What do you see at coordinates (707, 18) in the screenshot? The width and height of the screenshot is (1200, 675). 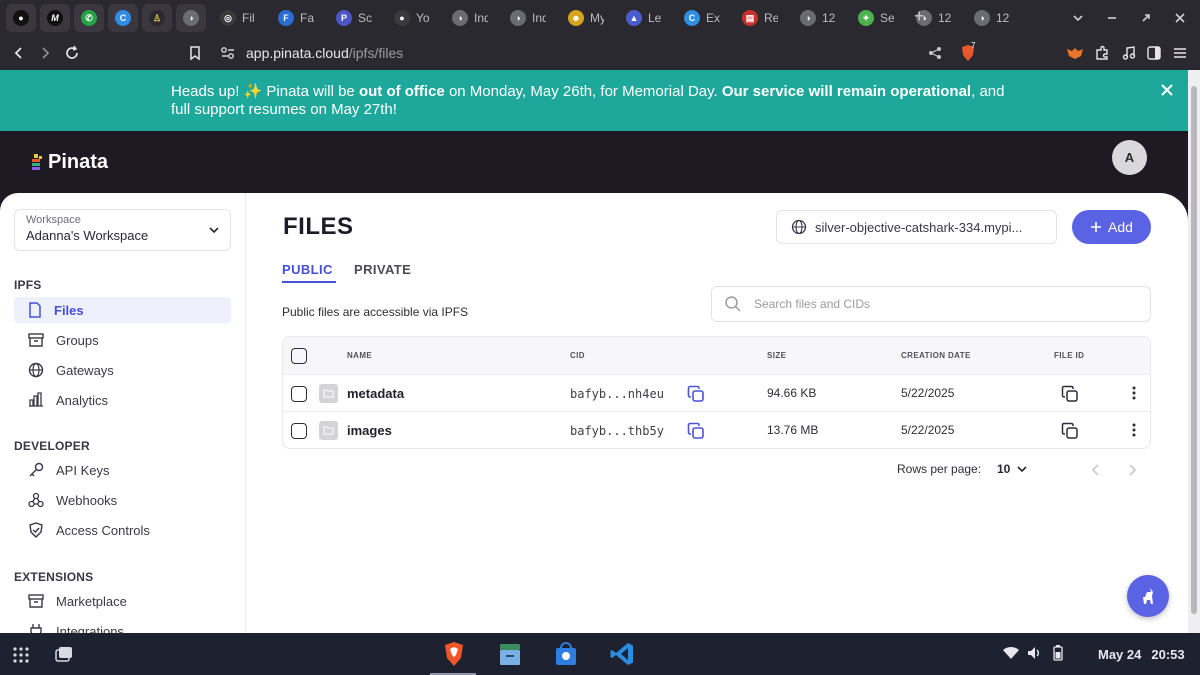 I see `browser-tab: C Ex` at bounding box center [707, 18].